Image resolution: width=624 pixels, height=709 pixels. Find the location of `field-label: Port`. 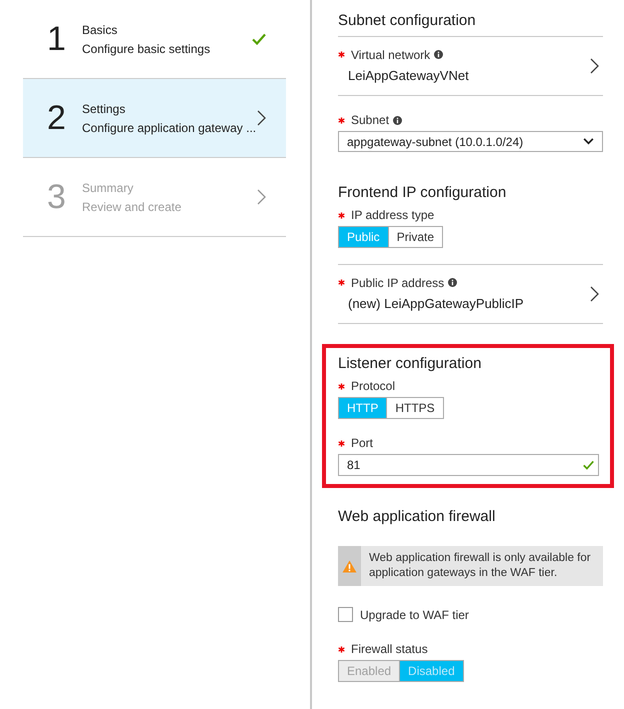

field-label: Port is located at coordinates (362, 443).